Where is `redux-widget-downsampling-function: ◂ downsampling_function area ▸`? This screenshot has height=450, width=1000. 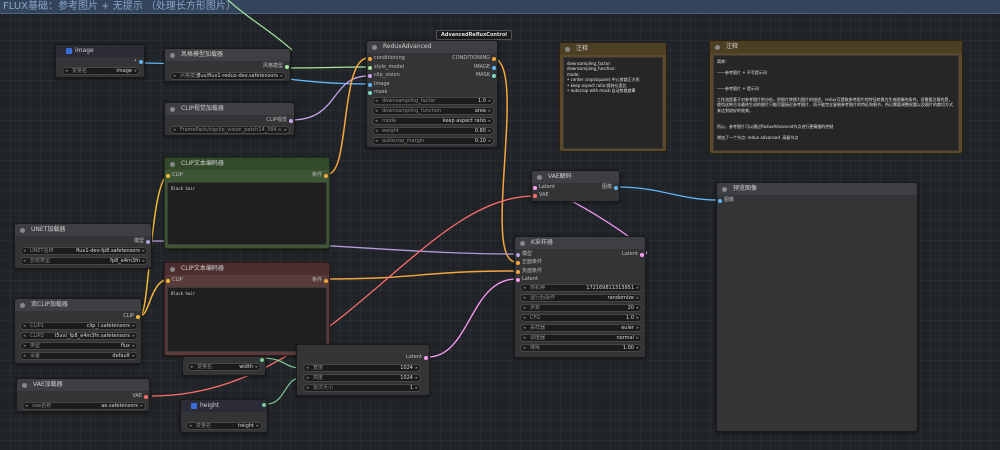 redux-widget-downsampling-function: ◂ downsampling_function area ▸ is located at coordinates (433, 111).